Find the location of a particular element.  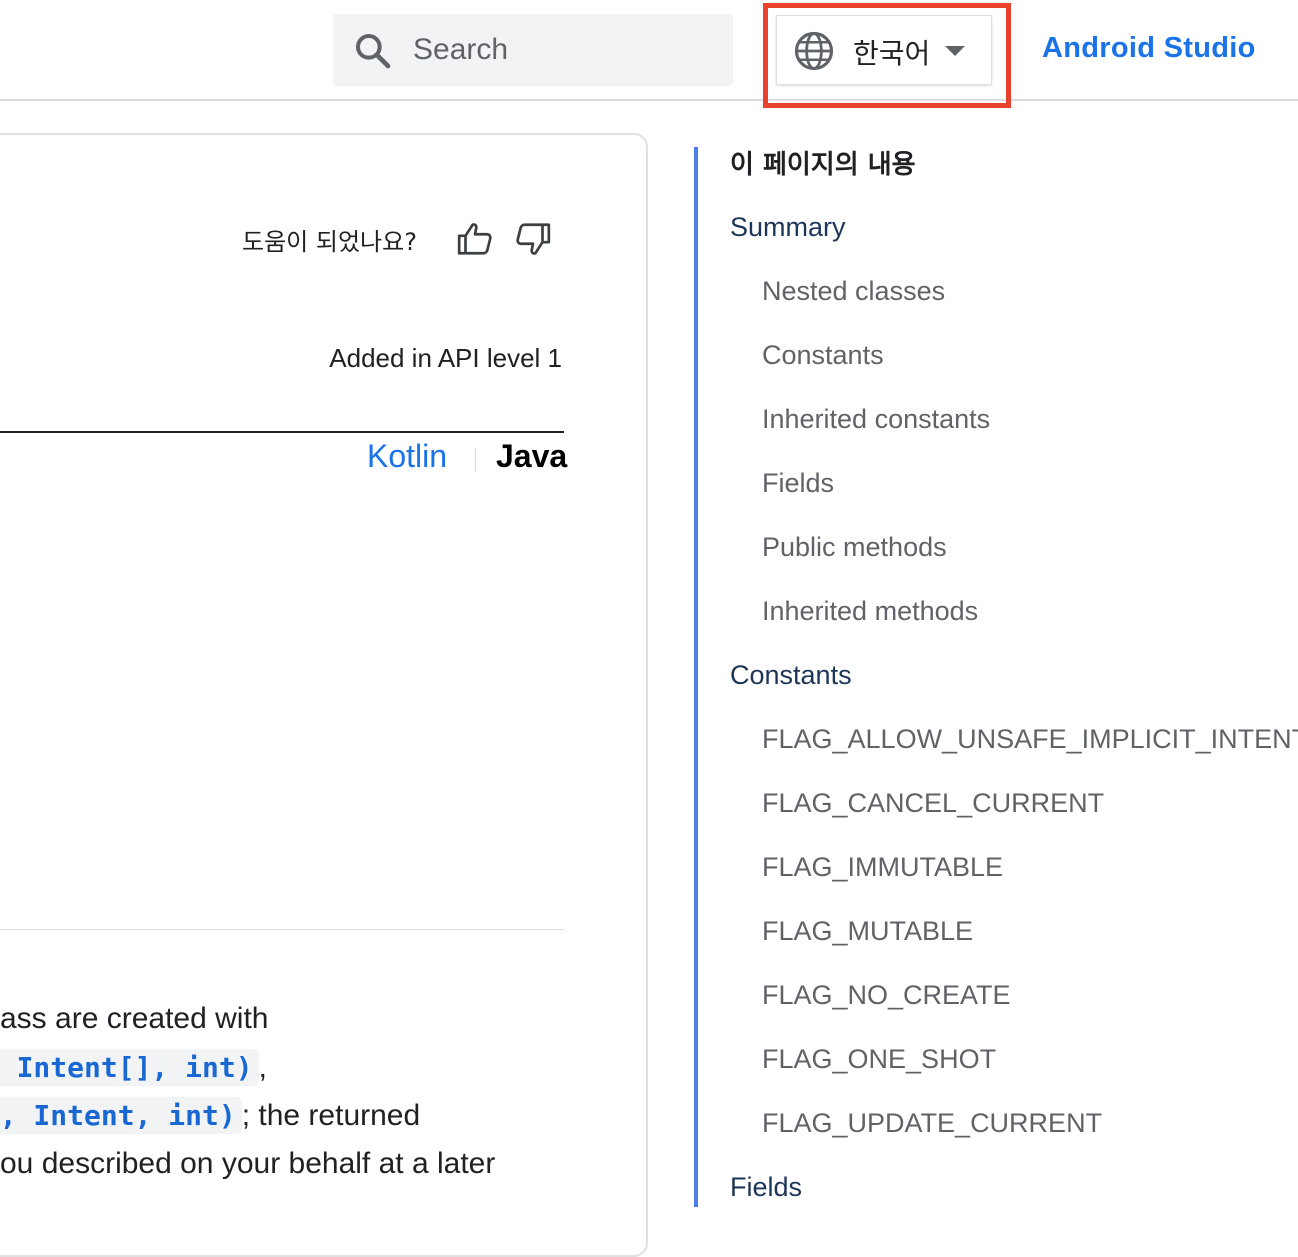

top-header: Search 한국어 Android Studio is located at coordinates (649, 54).